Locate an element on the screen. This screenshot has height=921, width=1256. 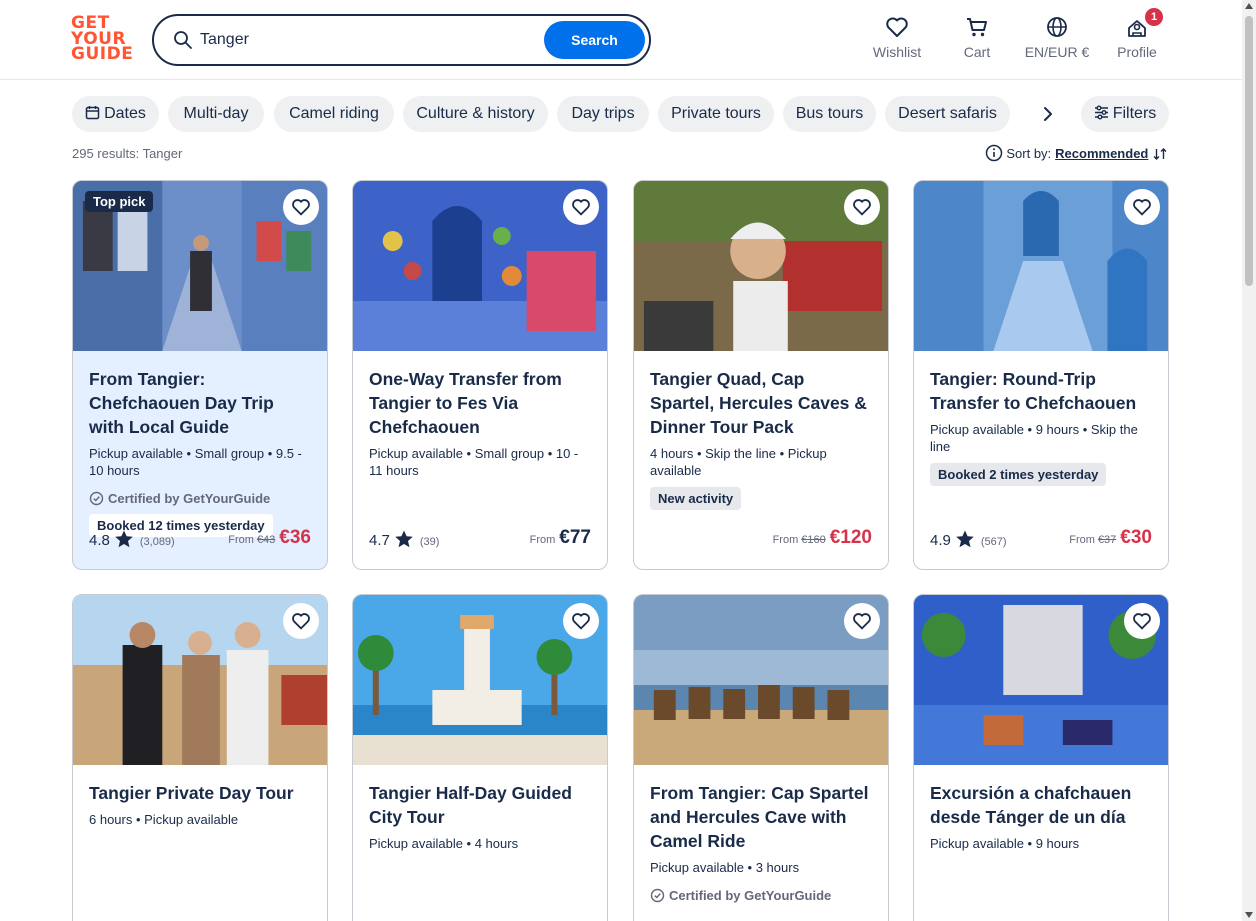
current-price: €77 is located at coordinates (575, 537).